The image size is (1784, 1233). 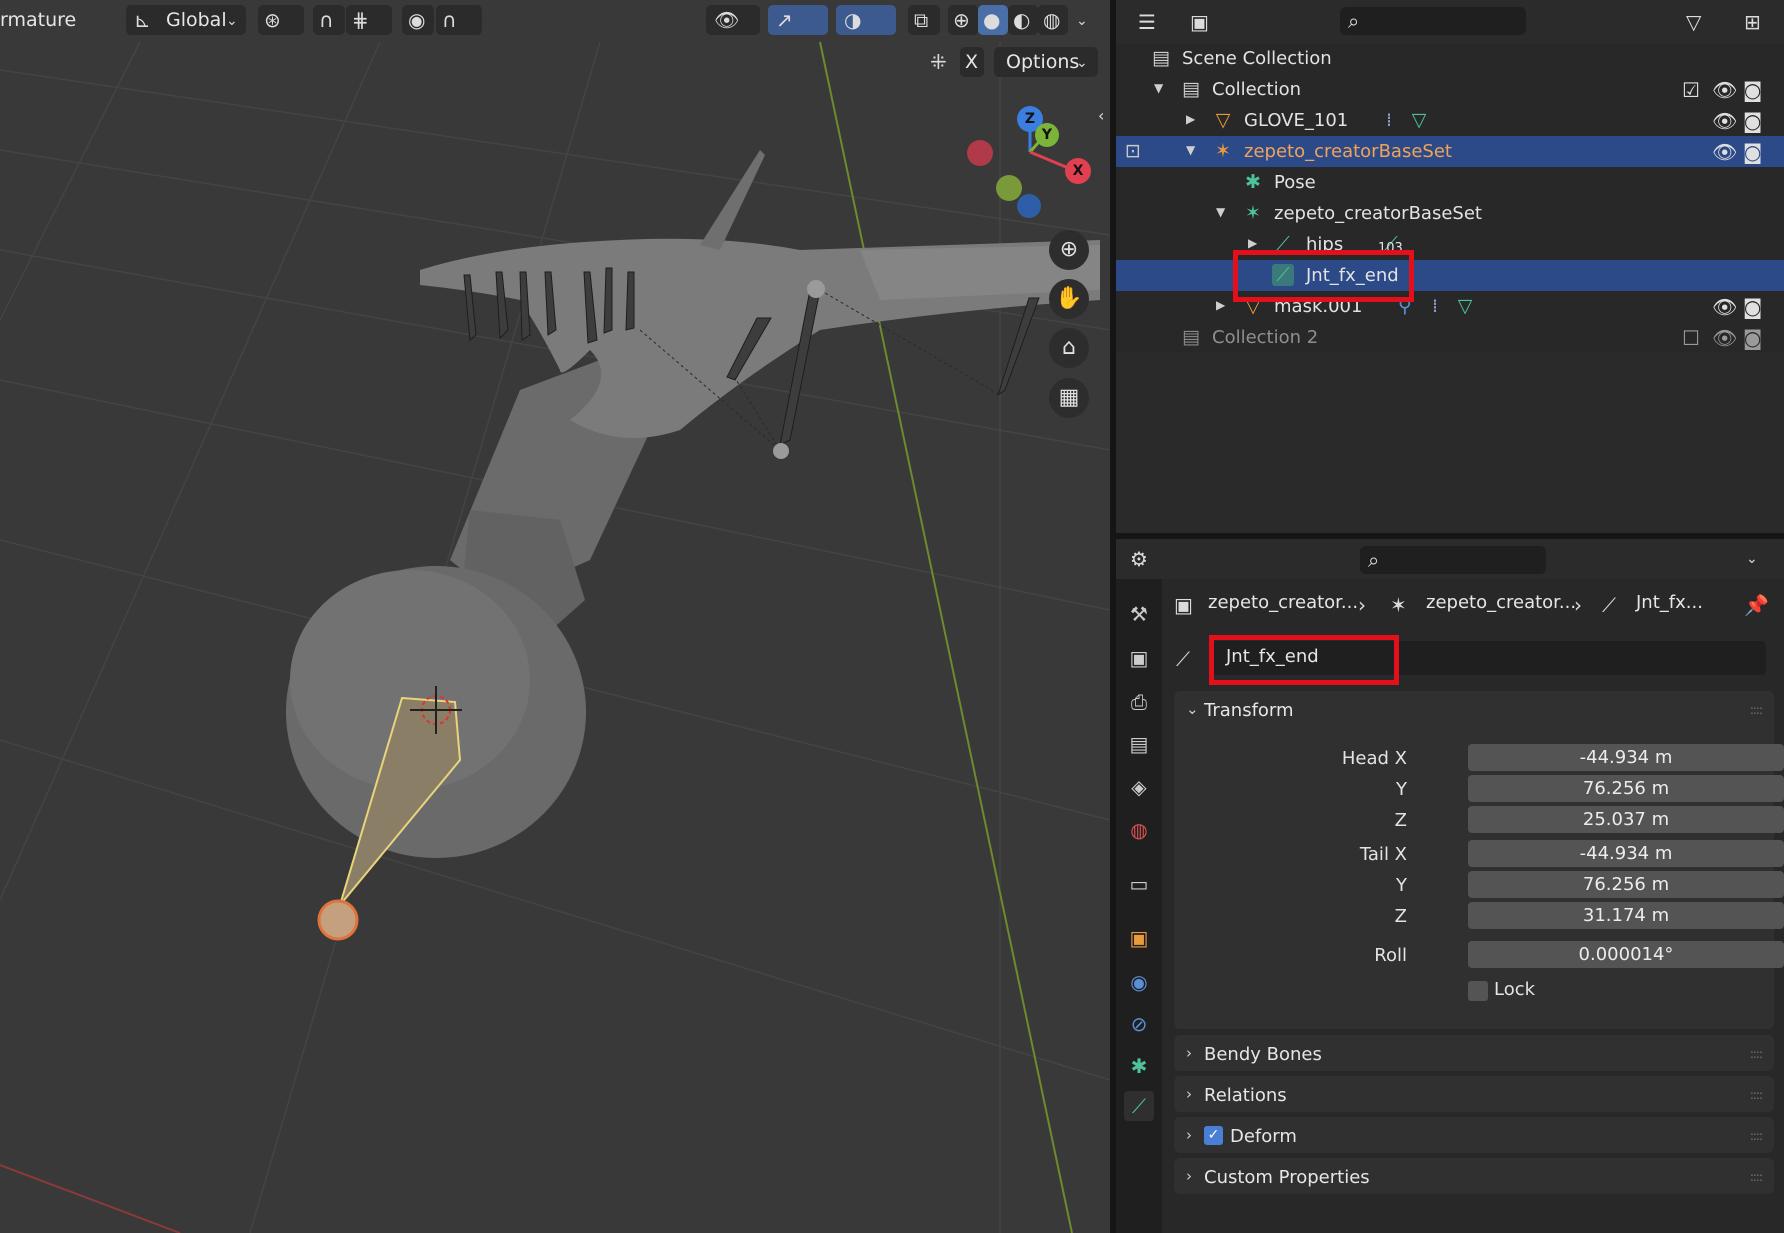 What do you see at coordinates (1450, 120) in the screenshot?
I see `outliner-row-glove: ▶ ▽ GLOVE_101 ⁞ ▽ 👁 ◙` at bounding box center [1450, 120].